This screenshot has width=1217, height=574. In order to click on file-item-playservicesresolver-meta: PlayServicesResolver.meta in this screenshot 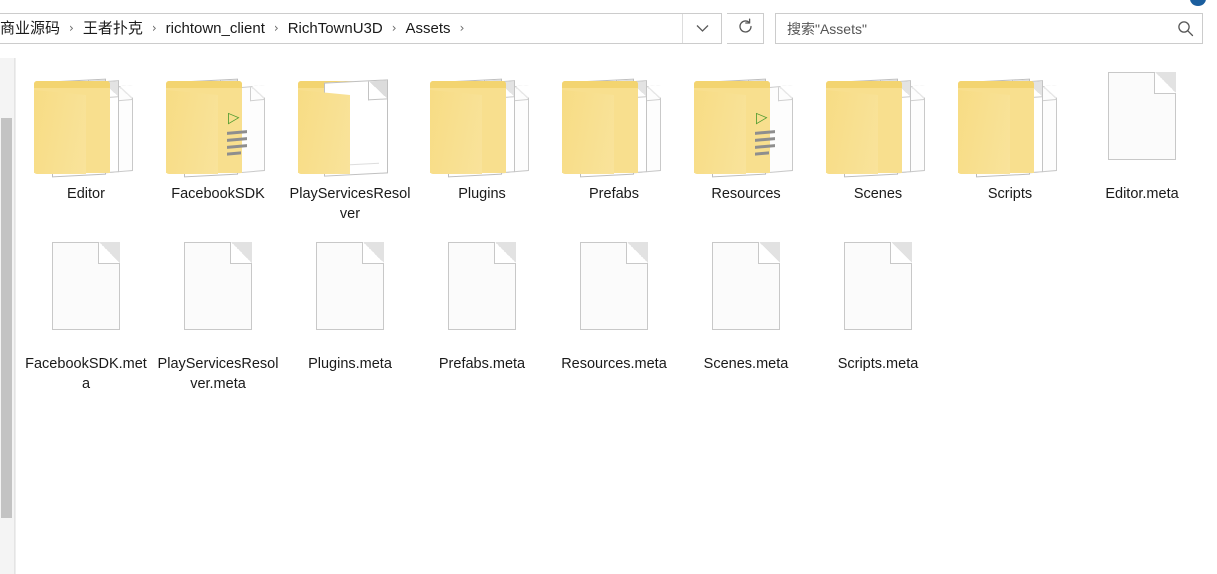, I will do `click(218, 317)`.